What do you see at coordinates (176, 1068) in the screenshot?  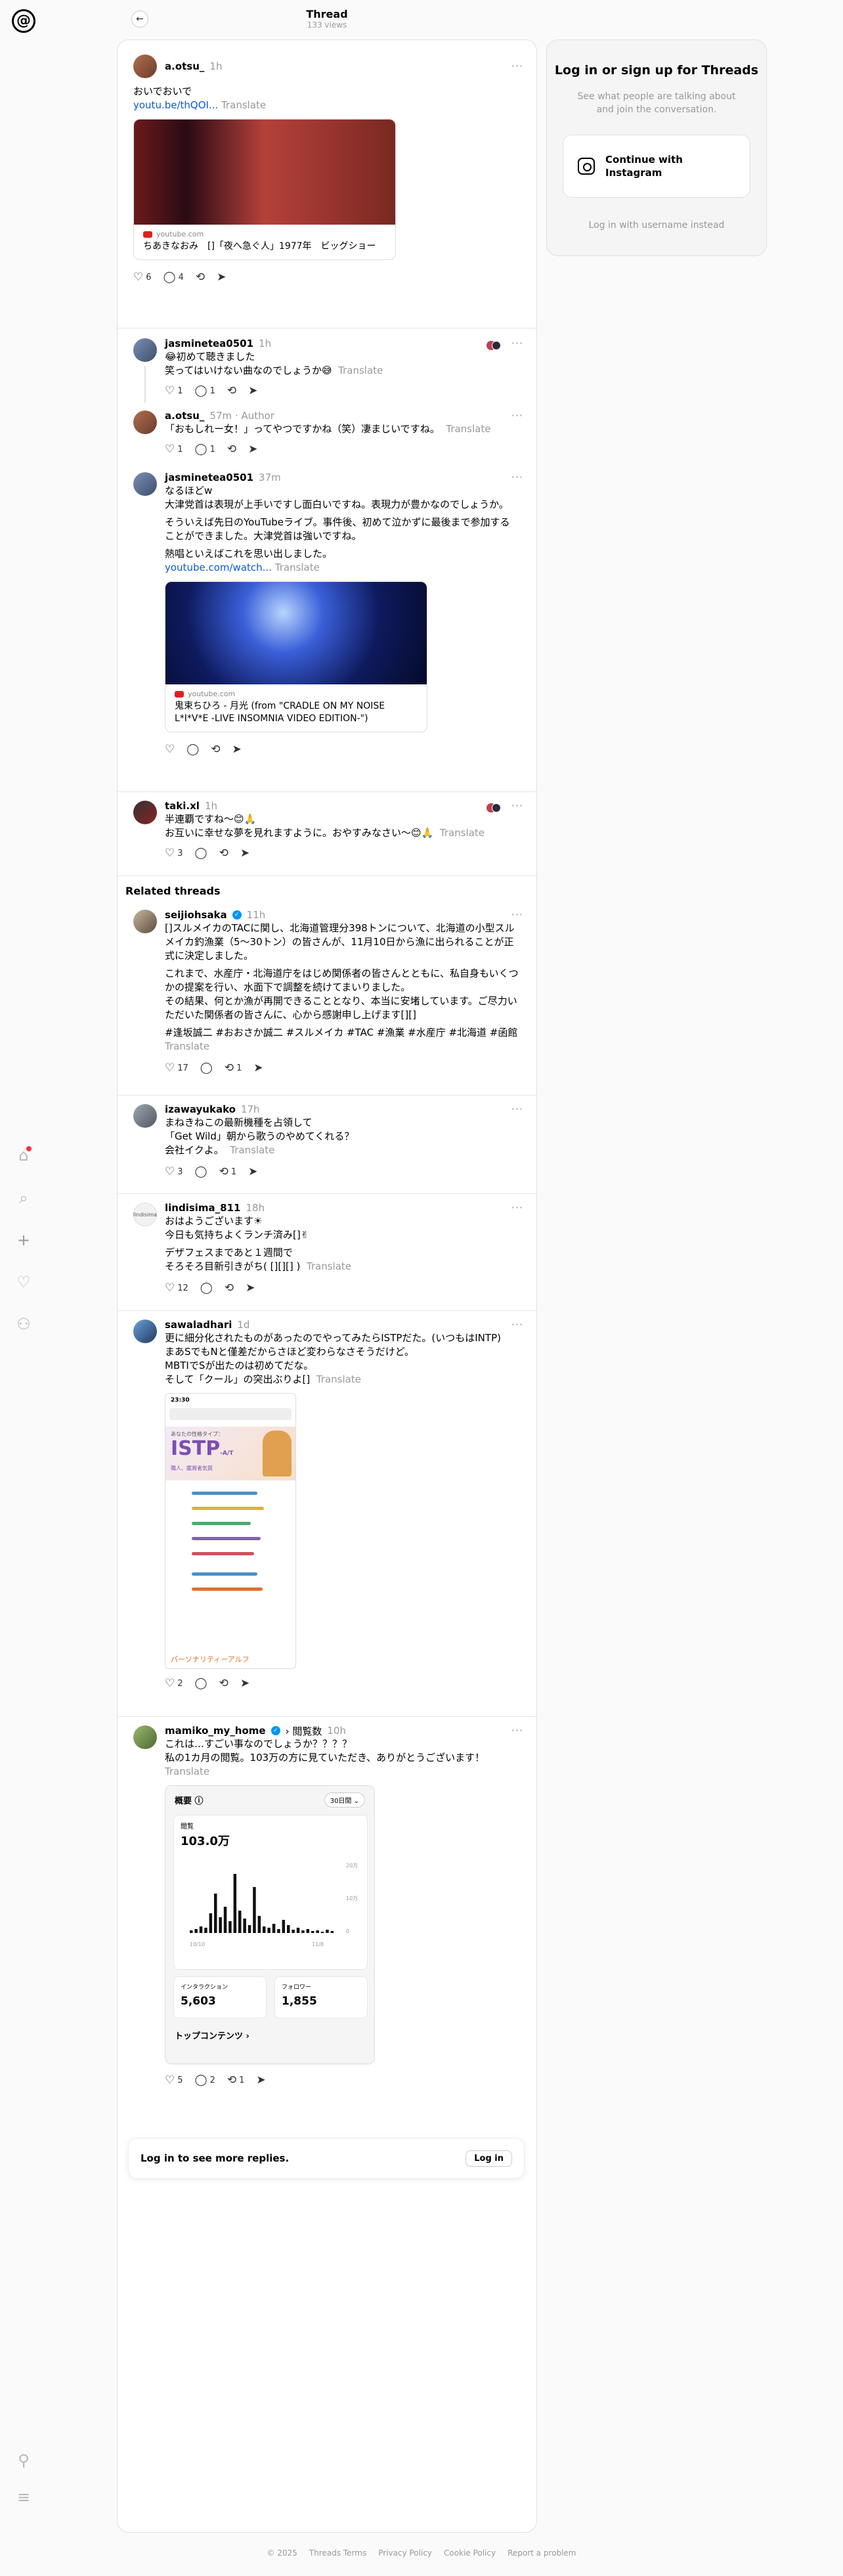 I see `like-button: ♡ 17` at bounding box center [176, 1068].